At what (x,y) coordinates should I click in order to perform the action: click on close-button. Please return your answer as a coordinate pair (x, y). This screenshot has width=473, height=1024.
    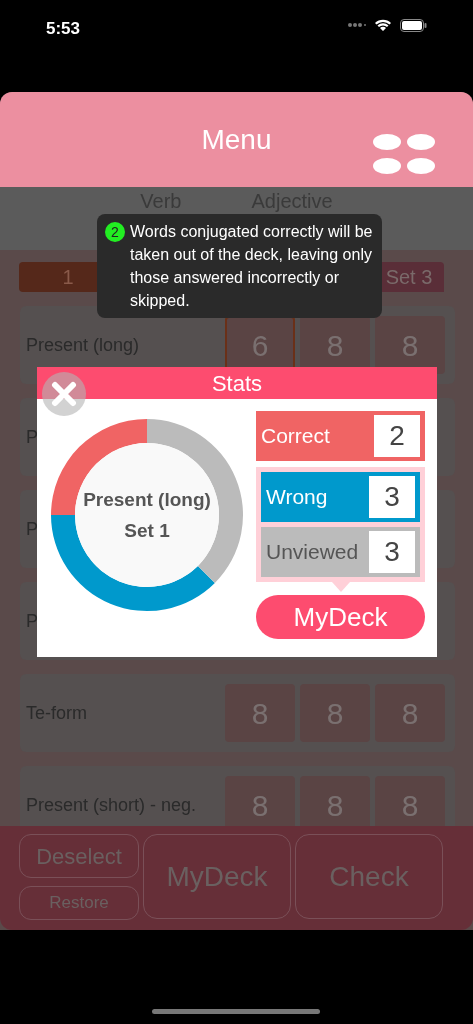
    Looking at the image, I should click on (64, 394).